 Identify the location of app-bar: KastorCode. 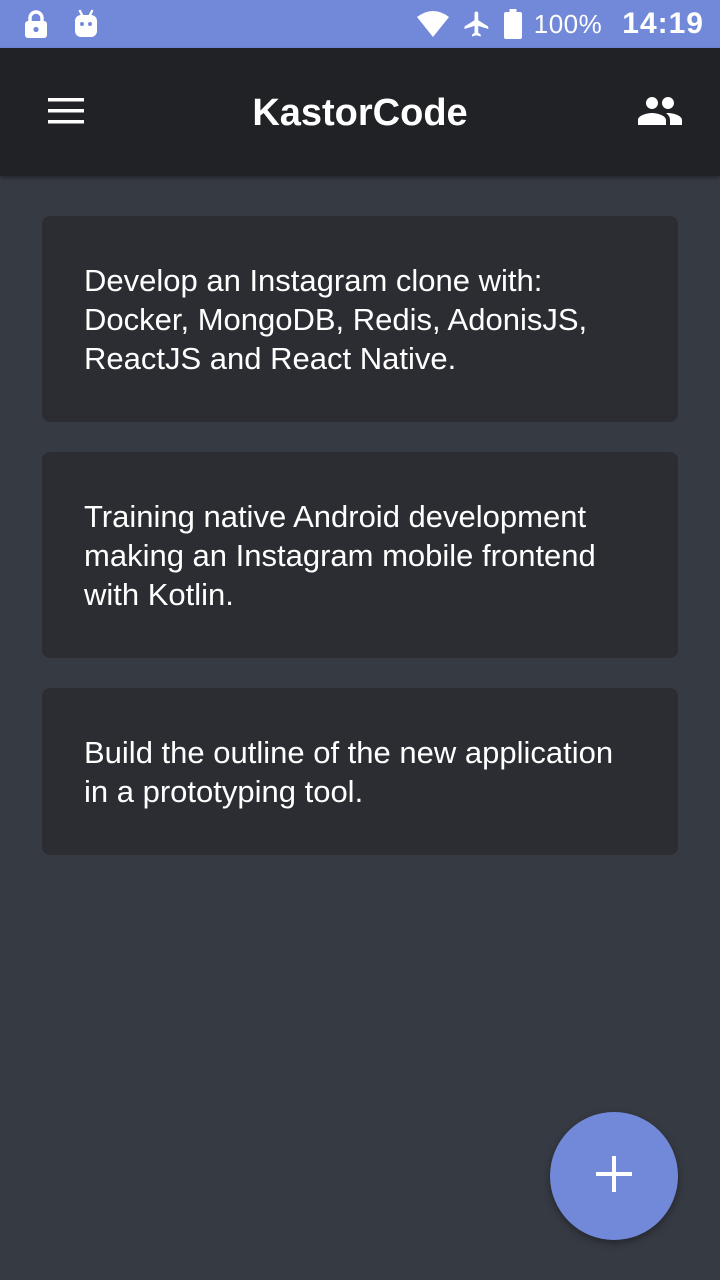
(360, 112).